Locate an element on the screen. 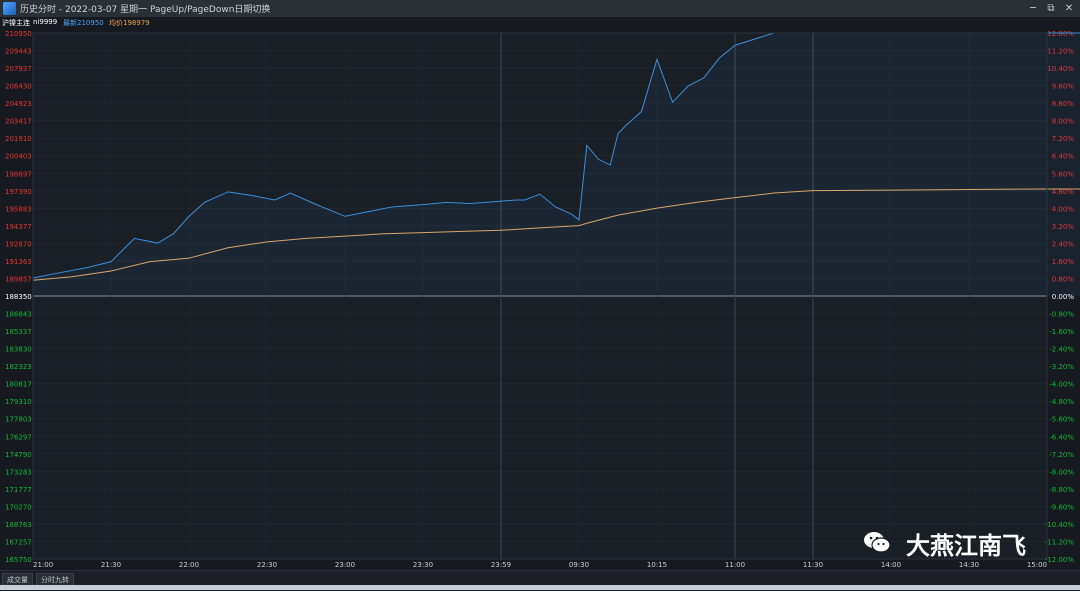 The image size is (1080, 591). right-tick-label: -6.40% is located at coordinates (1061, 437).